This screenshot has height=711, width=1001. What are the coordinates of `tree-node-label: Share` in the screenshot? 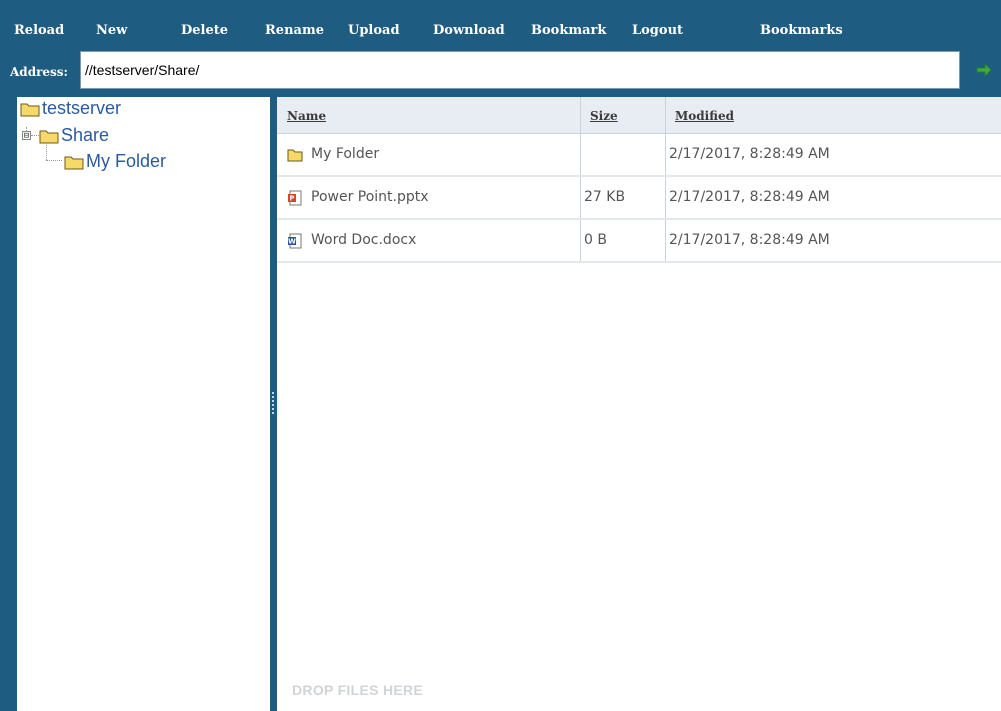 It's located at (85, 135).